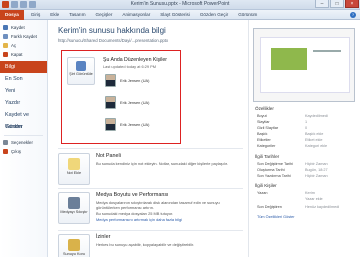  I want to click on property-value: Başlık ekle, so click(314, 134).